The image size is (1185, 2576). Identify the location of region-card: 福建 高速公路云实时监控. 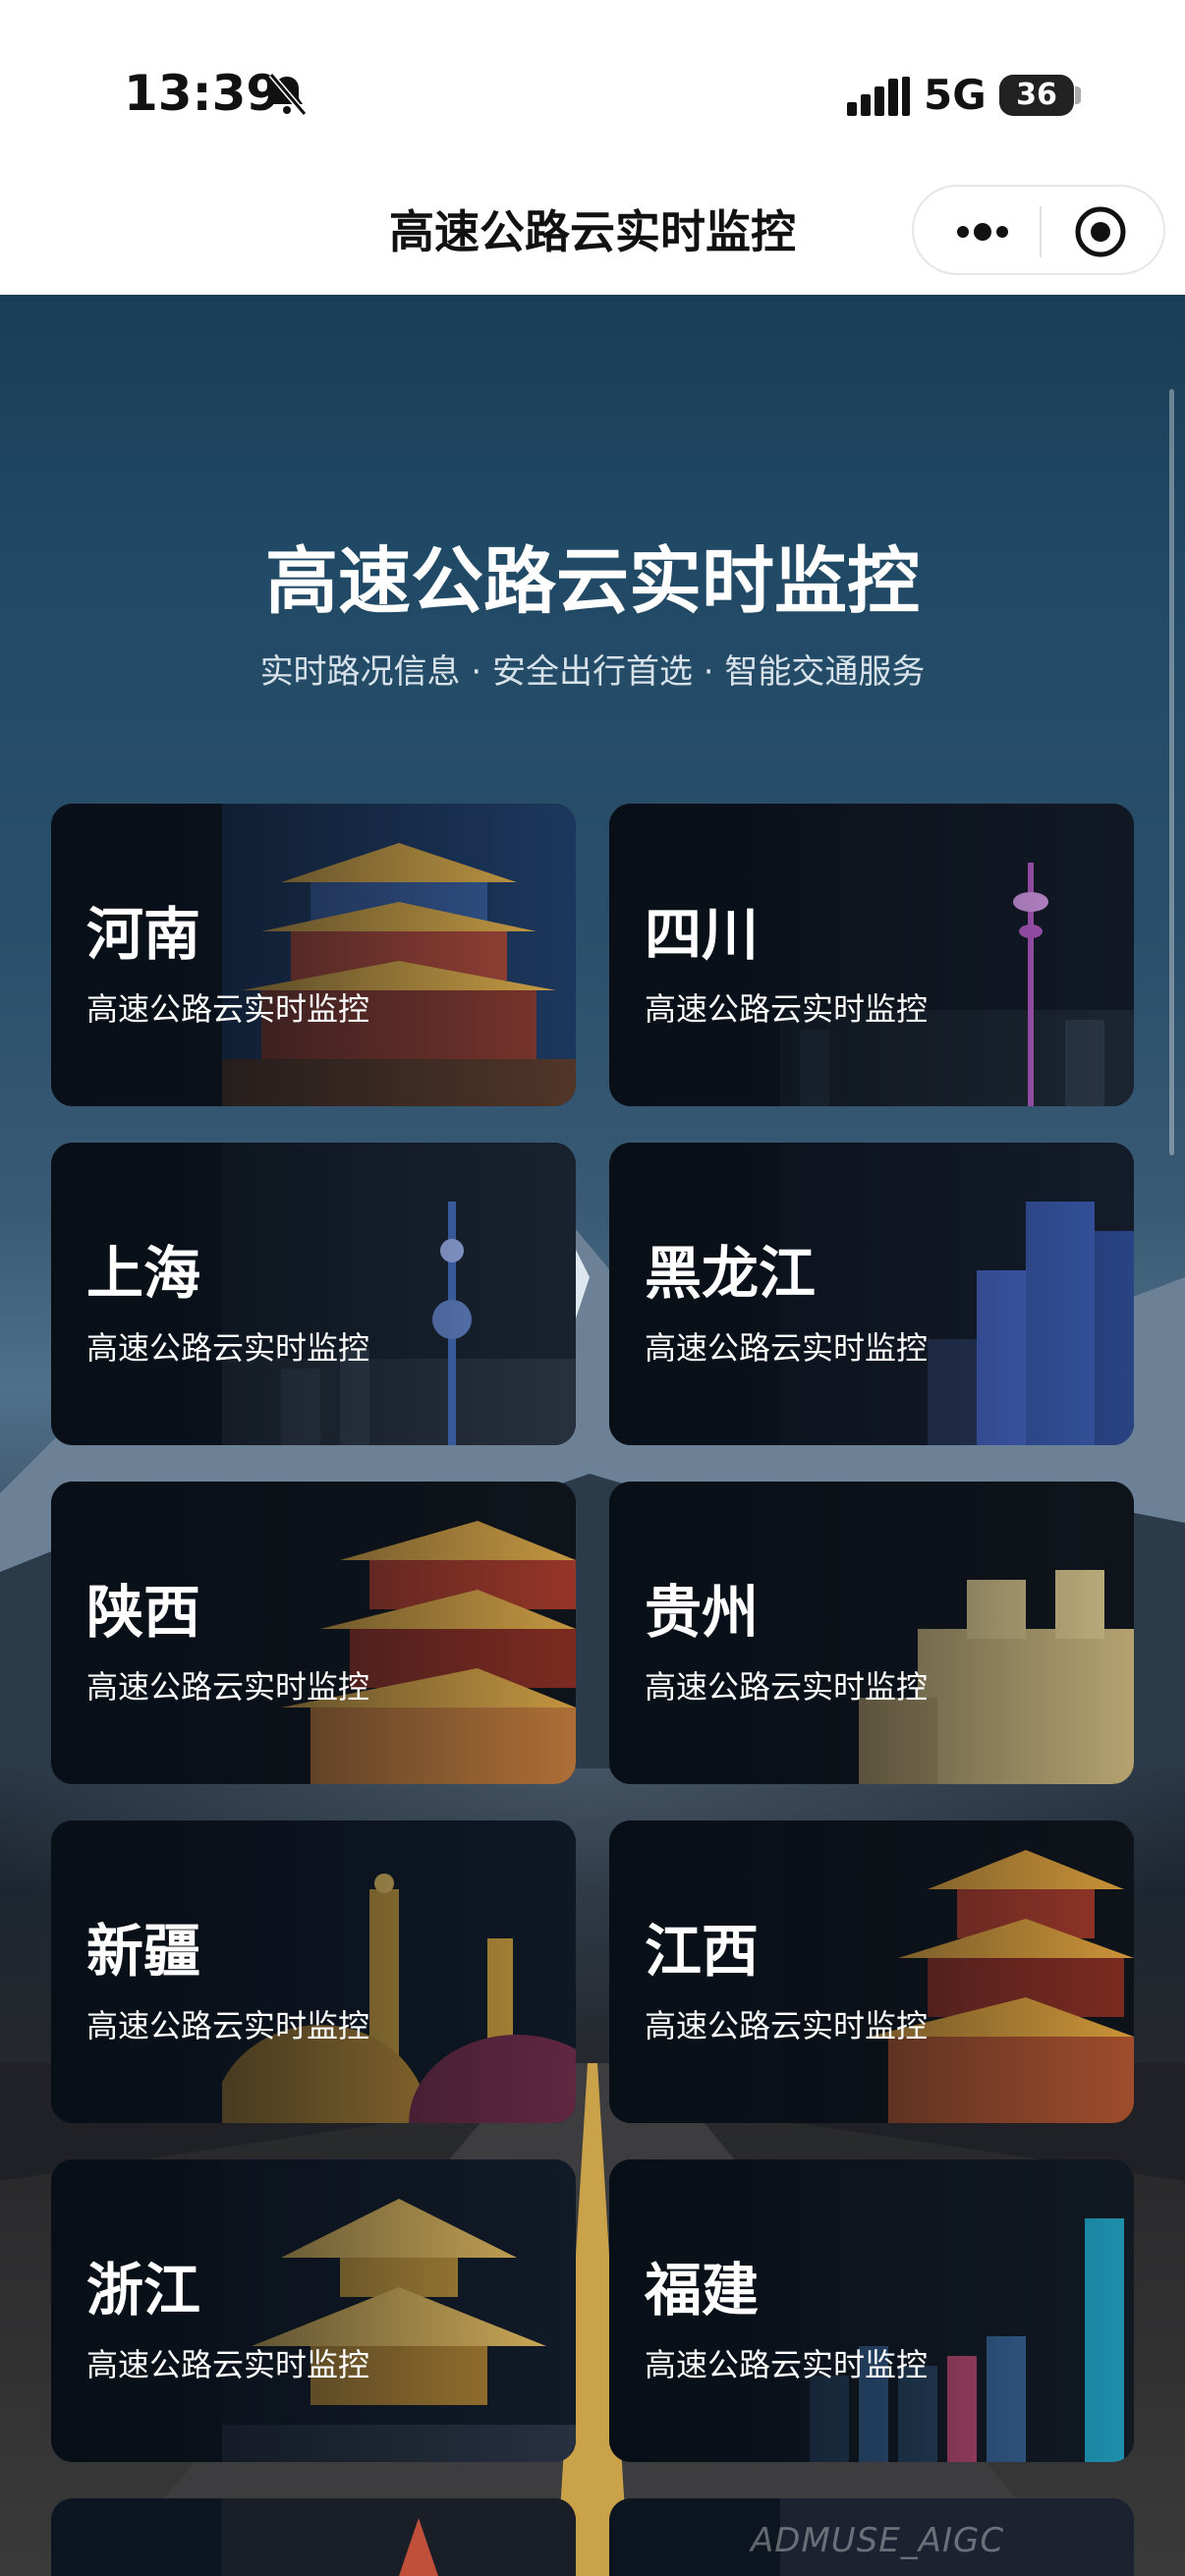
(872, 2310).